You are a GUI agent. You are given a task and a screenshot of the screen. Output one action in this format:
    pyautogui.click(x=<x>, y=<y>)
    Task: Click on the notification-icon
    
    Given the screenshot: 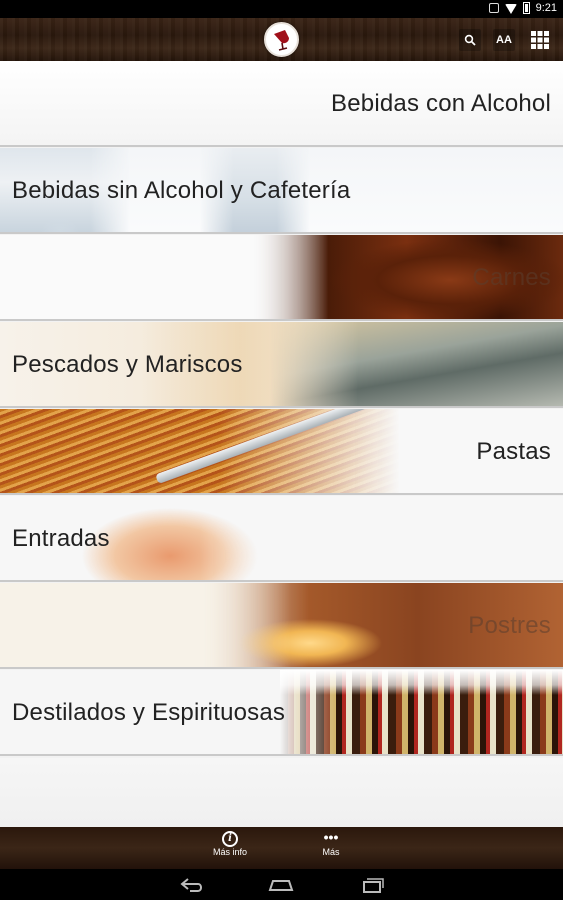 What is the action you would take?
    pyautogui.click(x=493, y=8)
    